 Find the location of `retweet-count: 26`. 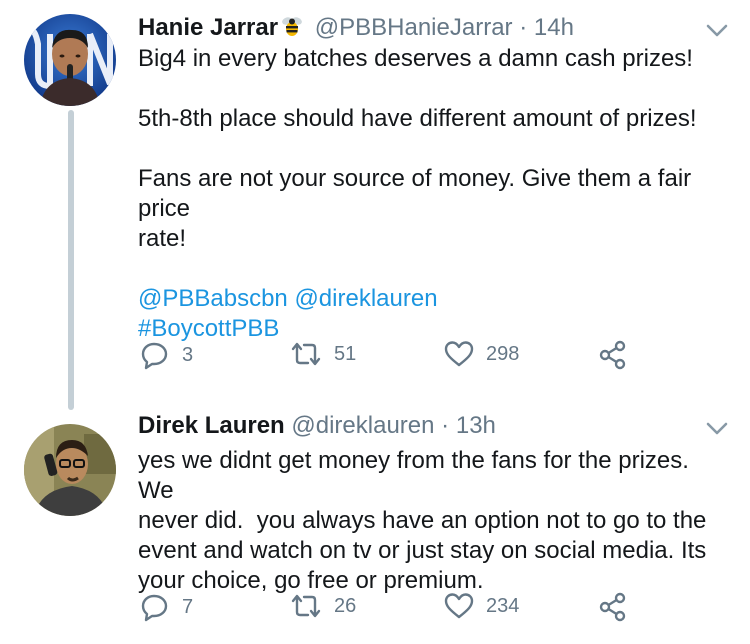

retweet-count: 26 is located at coordinates (345, 605).